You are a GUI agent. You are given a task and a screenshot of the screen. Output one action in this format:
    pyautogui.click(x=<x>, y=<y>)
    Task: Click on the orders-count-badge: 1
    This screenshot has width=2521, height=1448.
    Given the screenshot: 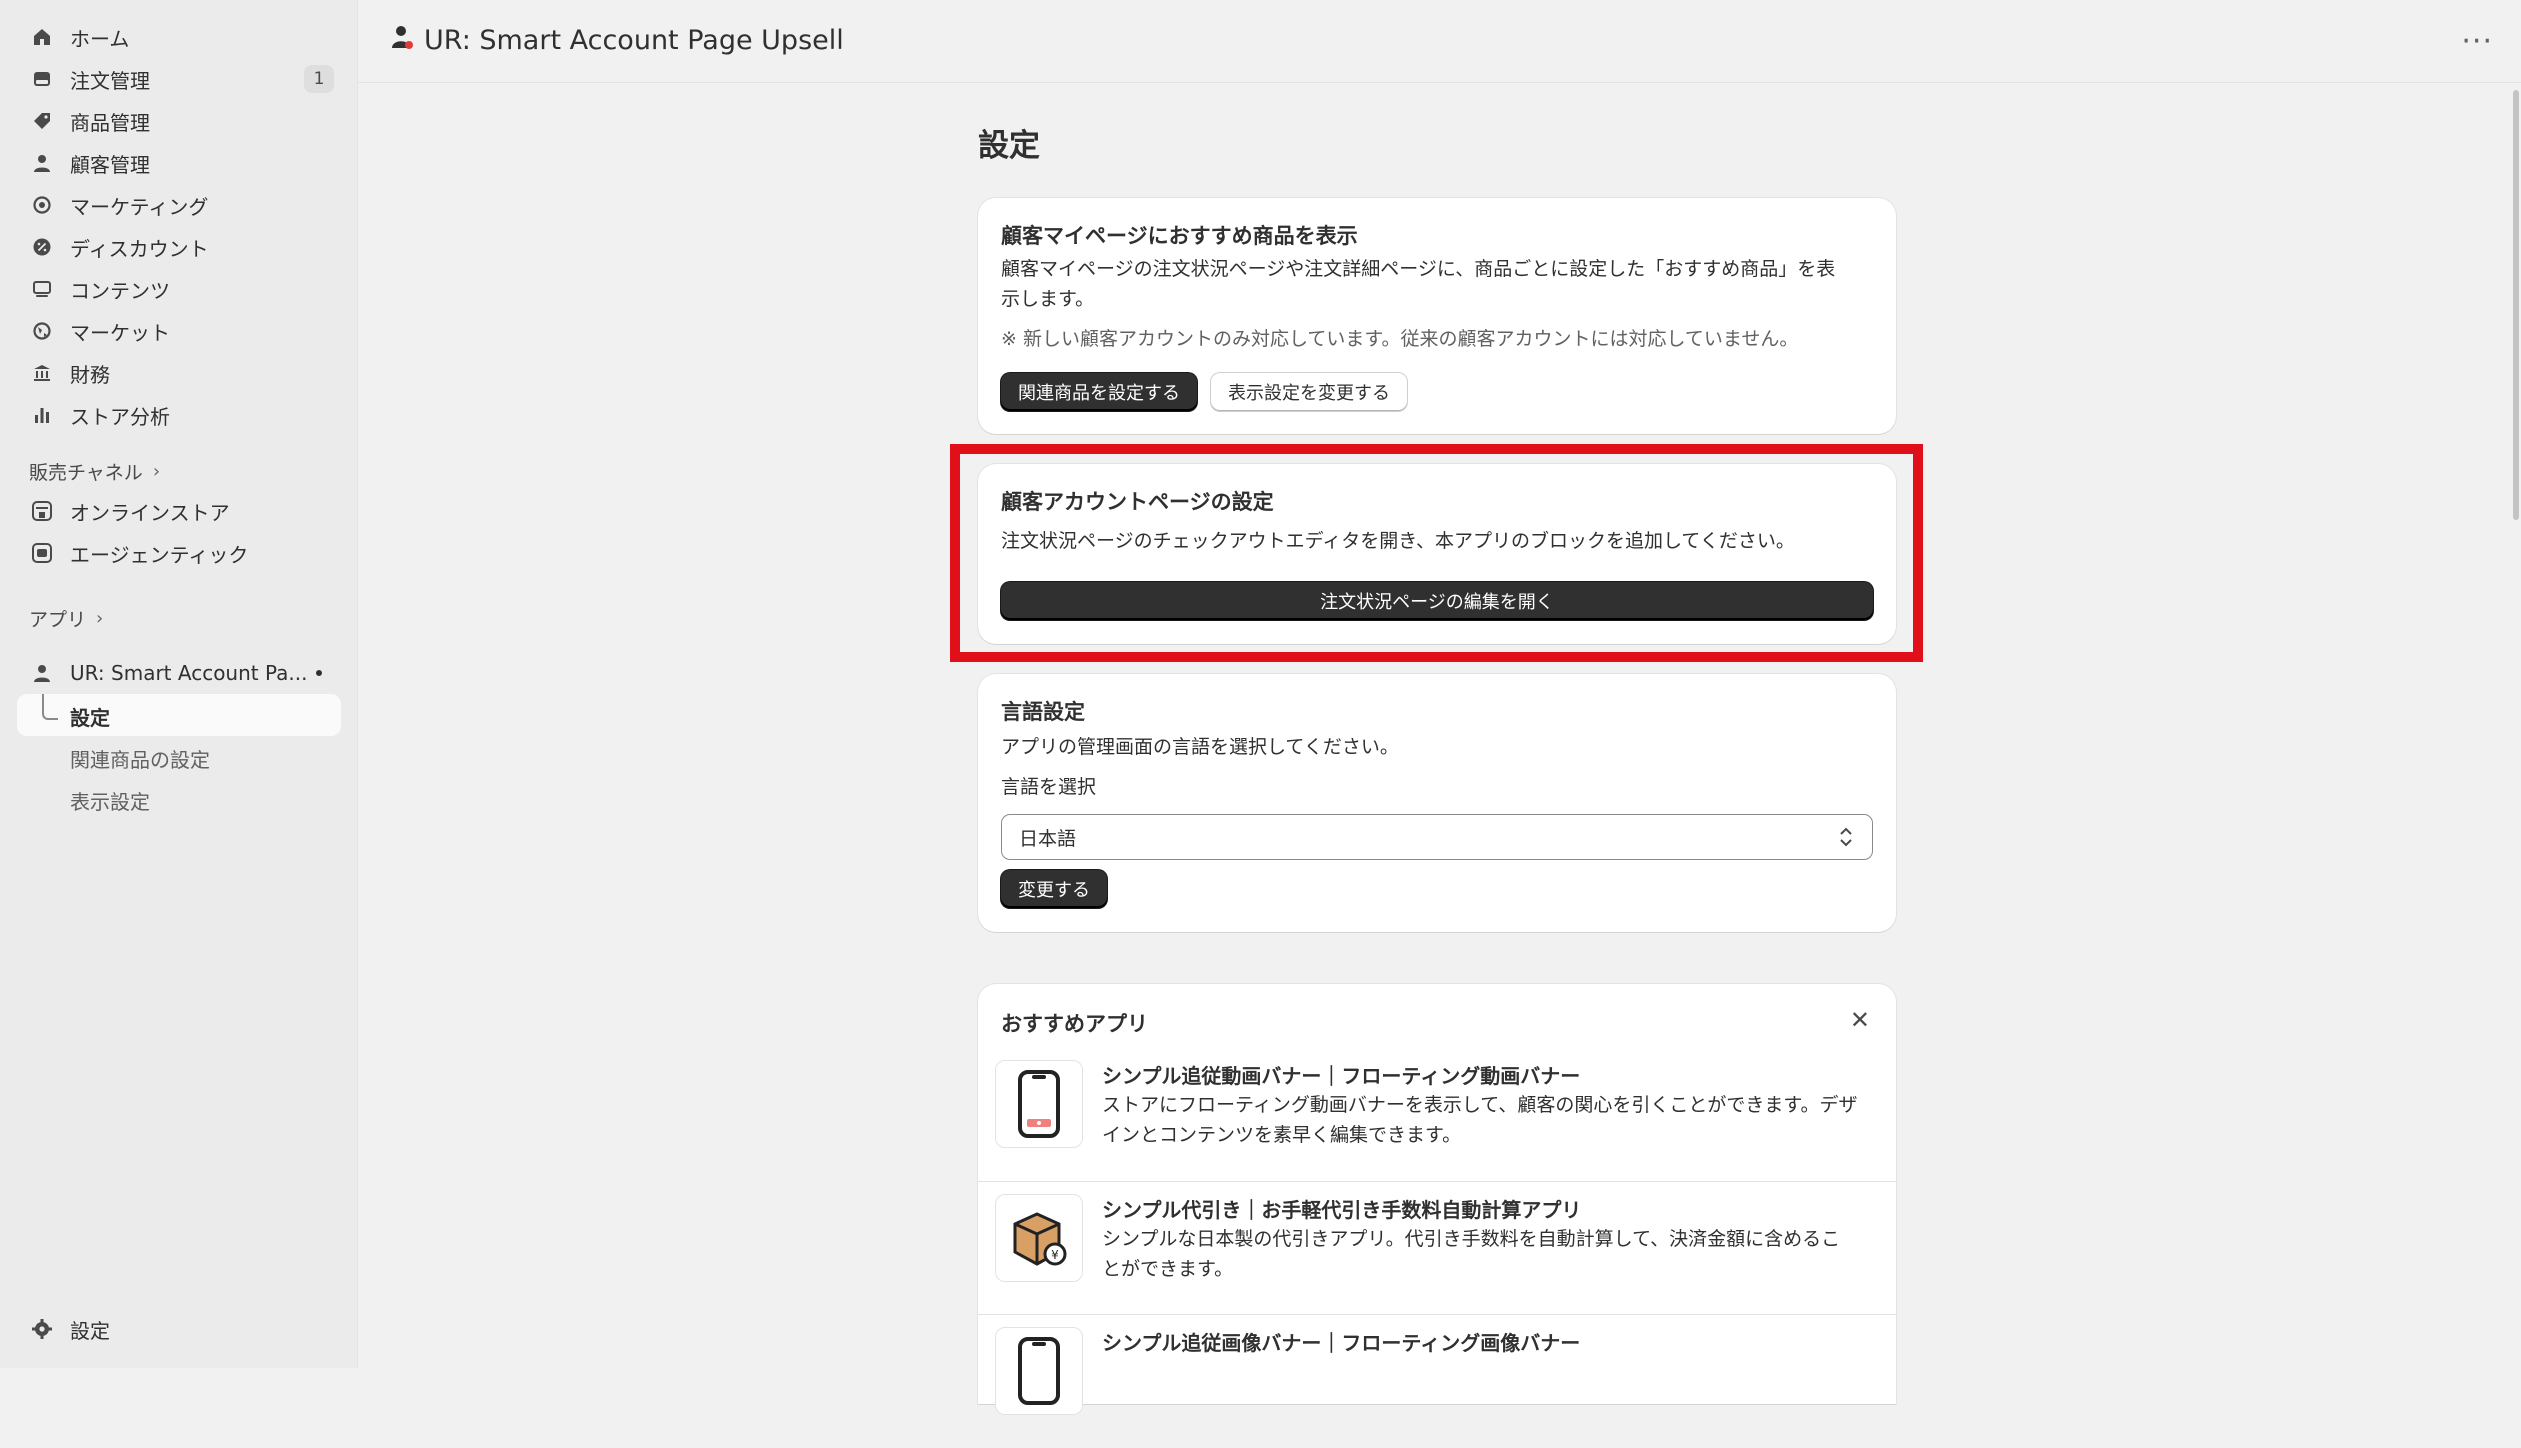 What is the action you would take?
    pyautogui.click(x=319, y=79)
    